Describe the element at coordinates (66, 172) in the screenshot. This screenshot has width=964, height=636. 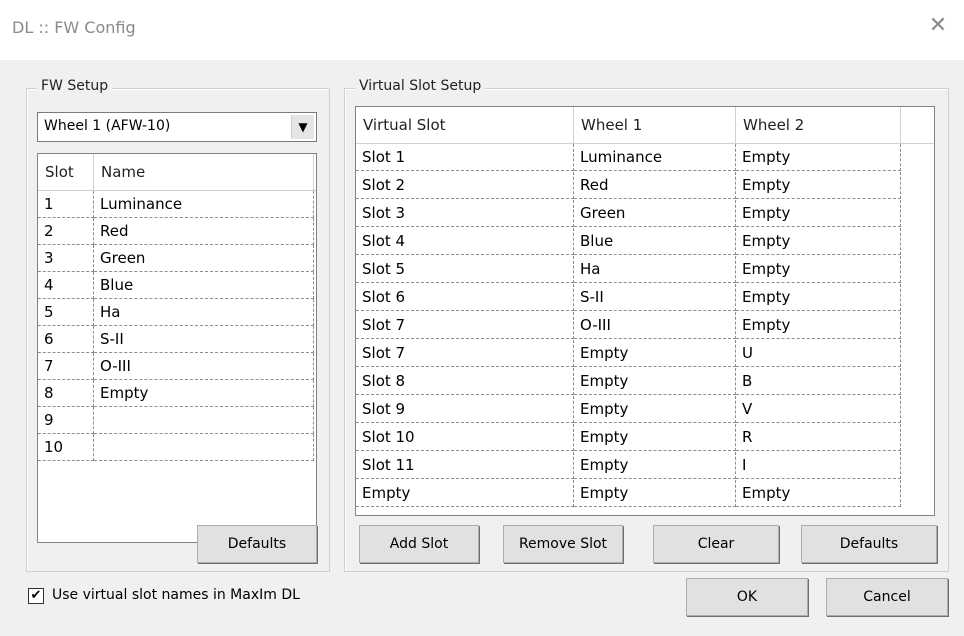
I see `fw-column-header: Slot` at that location.